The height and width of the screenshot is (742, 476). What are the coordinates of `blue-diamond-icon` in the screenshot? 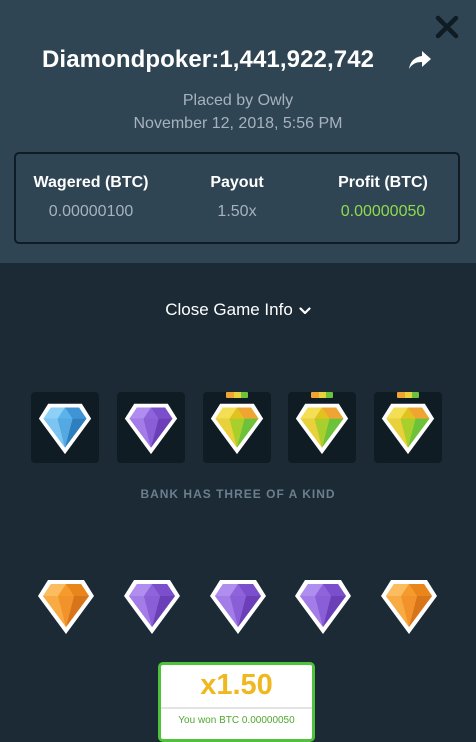 It's located at (65, 428).